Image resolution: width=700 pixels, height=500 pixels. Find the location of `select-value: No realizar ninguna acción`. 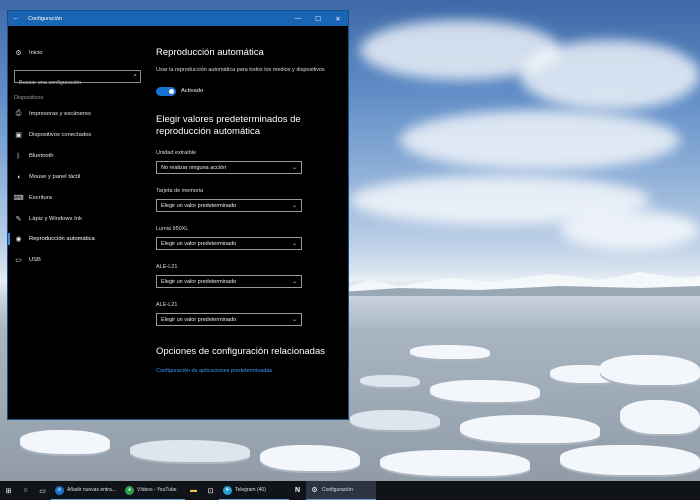

select-value: No realizar ninguna acción is located at coordinates (194, 167).